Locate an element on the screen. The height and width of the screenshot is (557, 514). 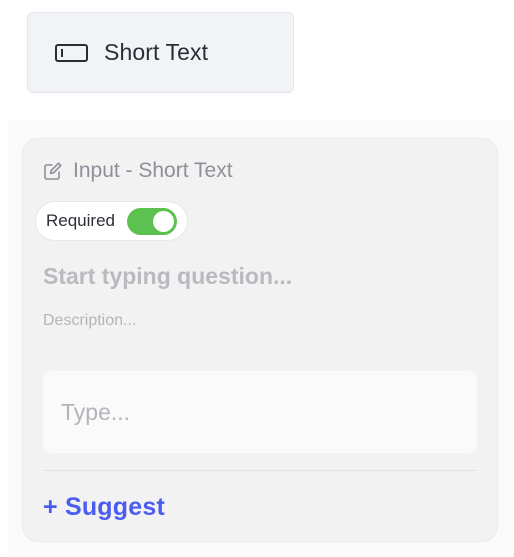
text-field-icon is located at coordinates (71, 52).